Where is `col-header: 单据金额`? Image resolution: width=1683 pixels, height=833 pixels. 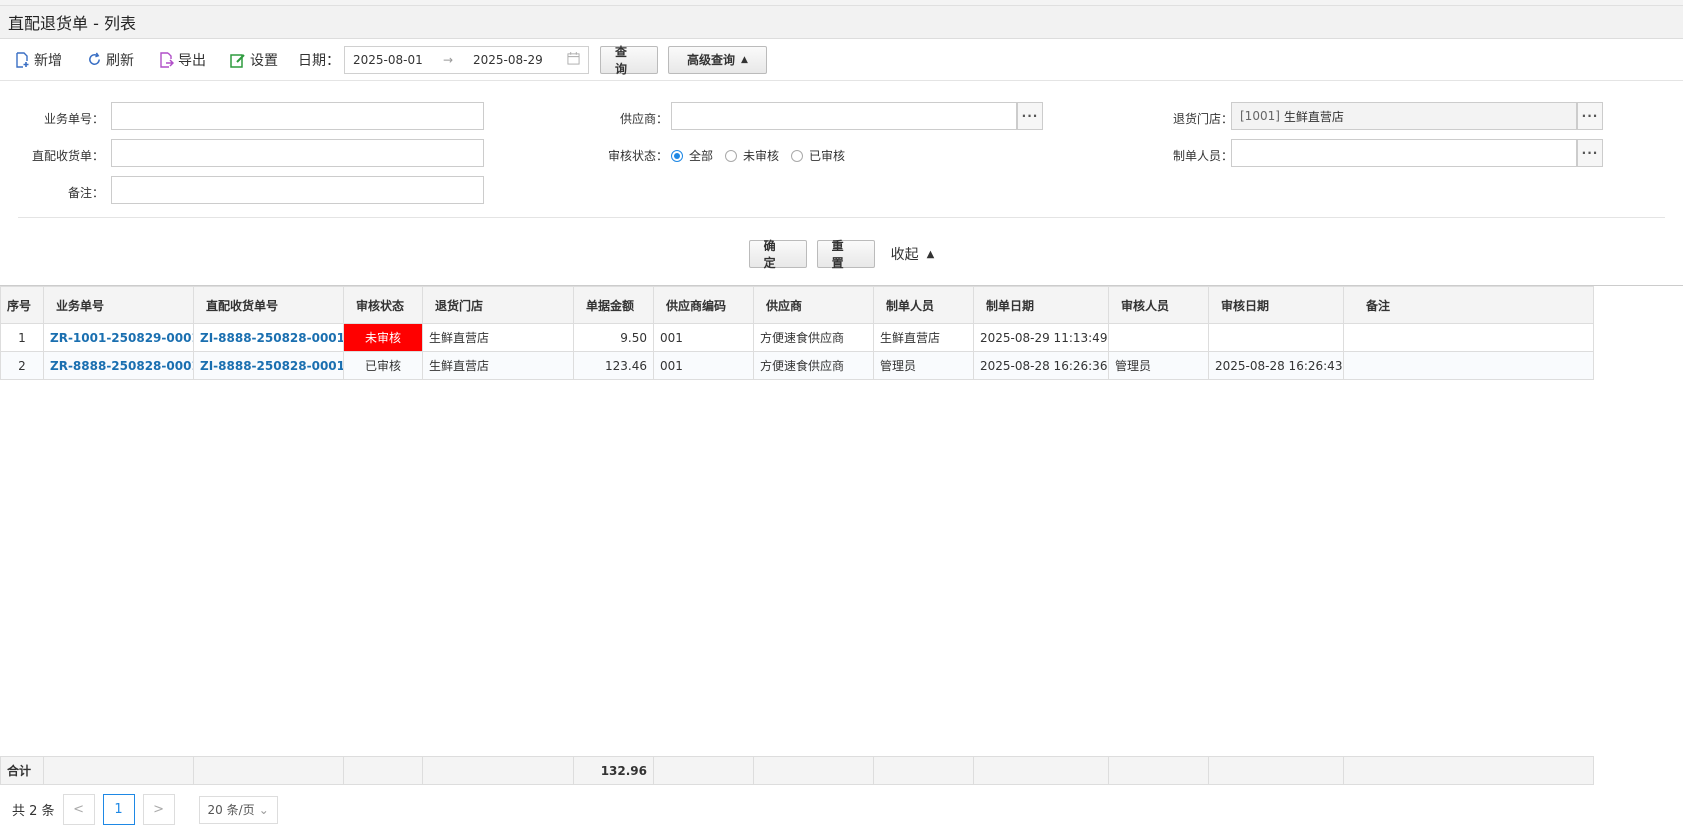
col-header: 单据金额 is located at coordinates (613, 305).